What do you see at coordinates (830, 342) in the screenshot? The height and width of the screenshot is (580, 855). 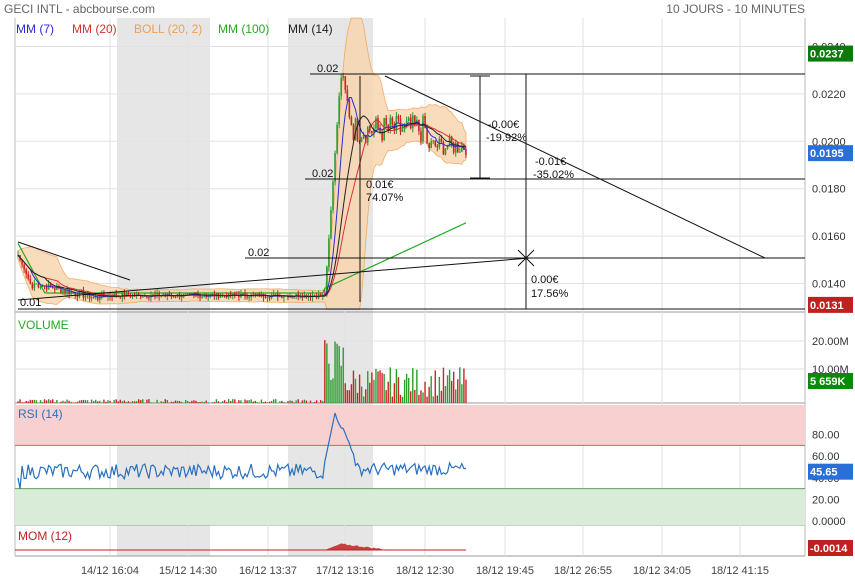 I see `volume-tick-label: 20.00M` at bounding box center [830, 342].